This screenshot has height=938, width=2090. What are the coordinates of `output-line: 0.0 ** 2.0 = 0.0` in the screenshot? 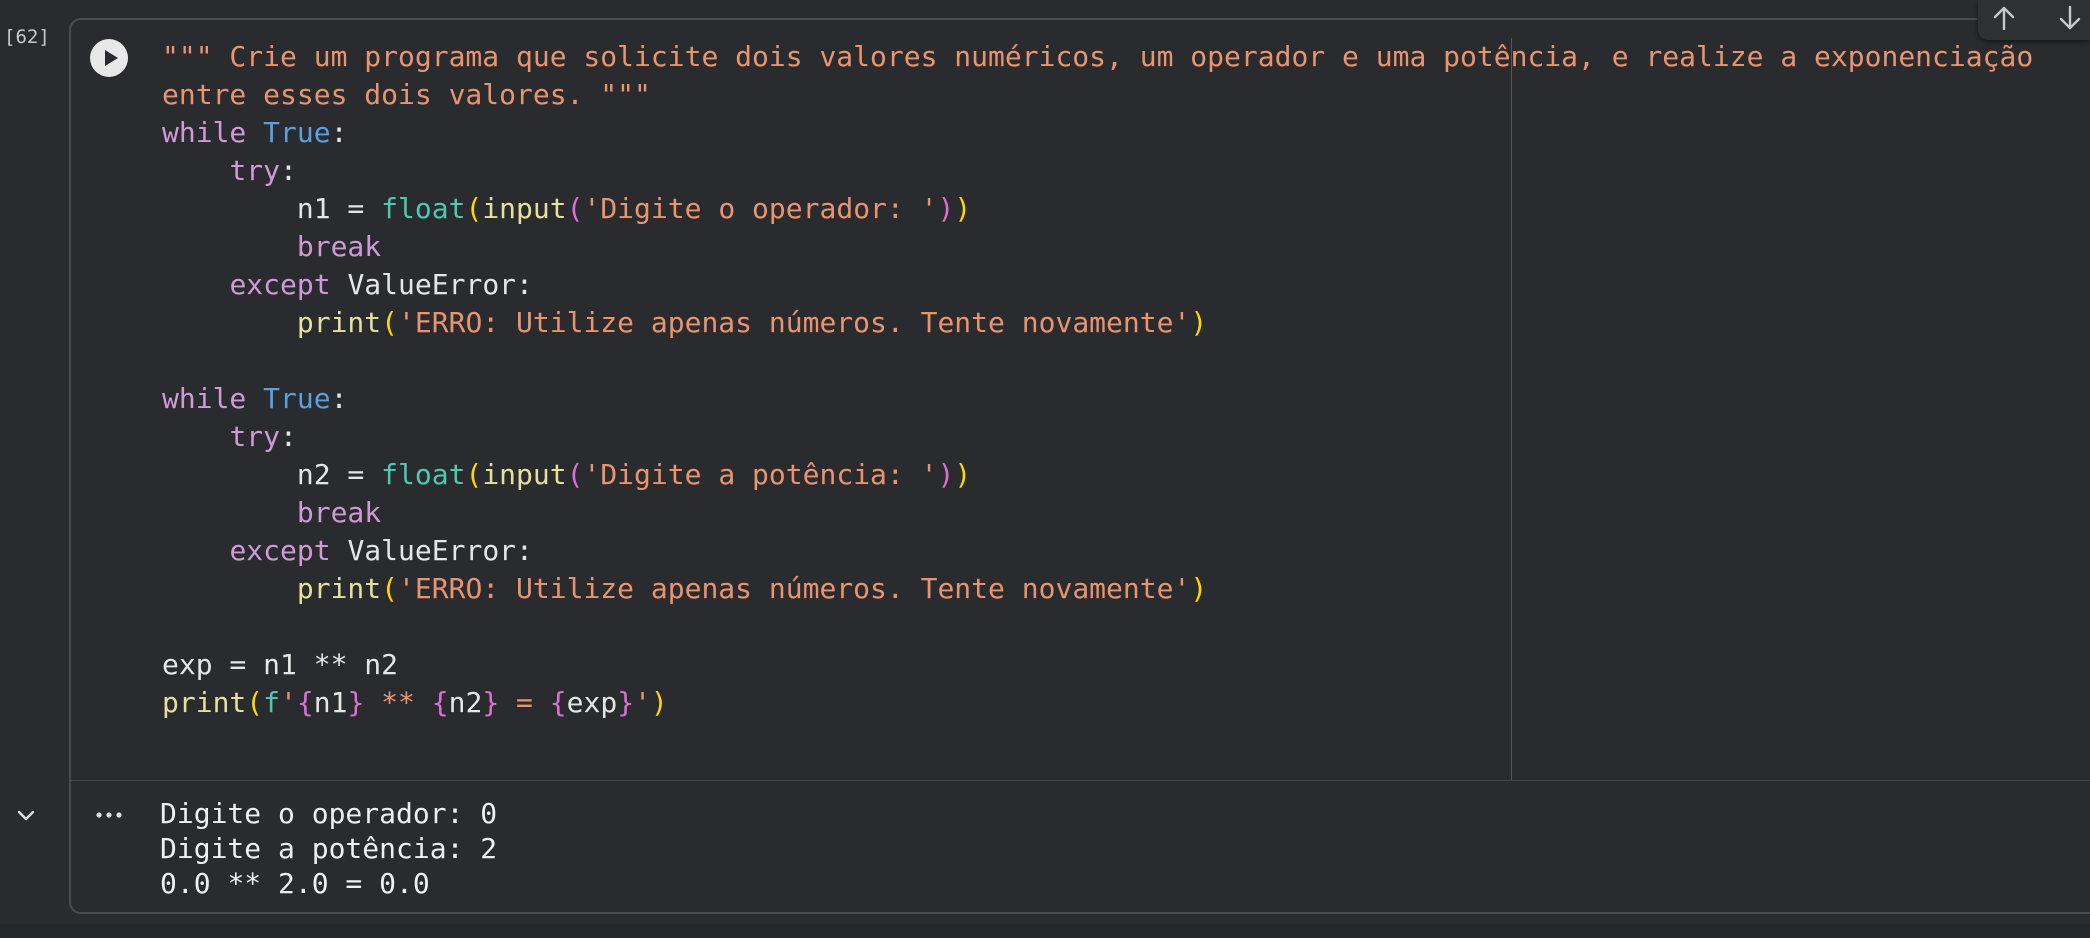 It's located at (295, 883).